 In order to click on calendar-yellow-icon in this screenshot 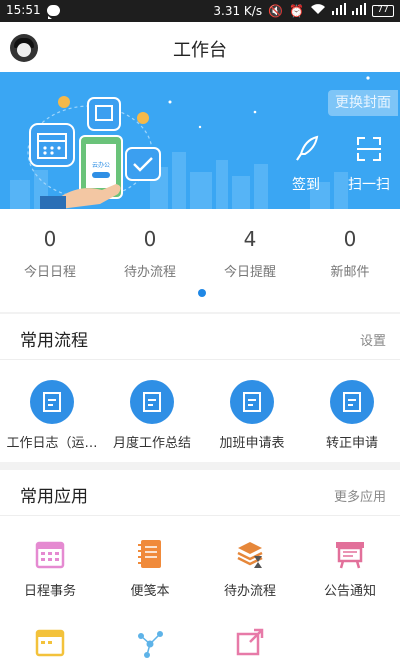, I will do `click(50, 642)`.